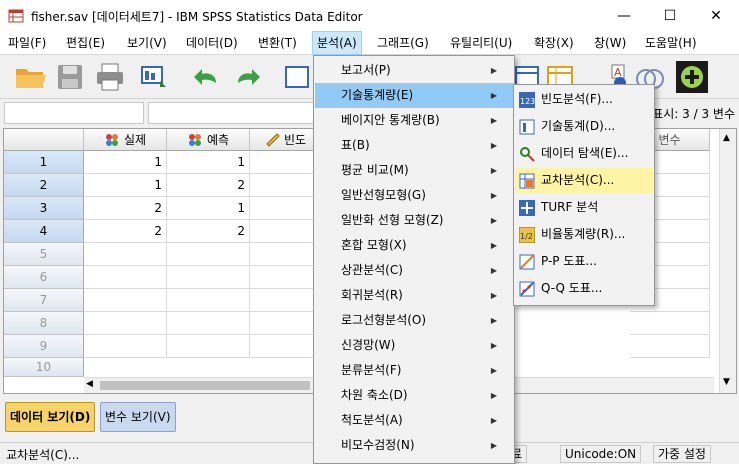 This screenshot has width=739, height=464. Describe the element at coordinates (89, 384) in the screenshot. I see `scroll-left-icon: ◀` at that location.